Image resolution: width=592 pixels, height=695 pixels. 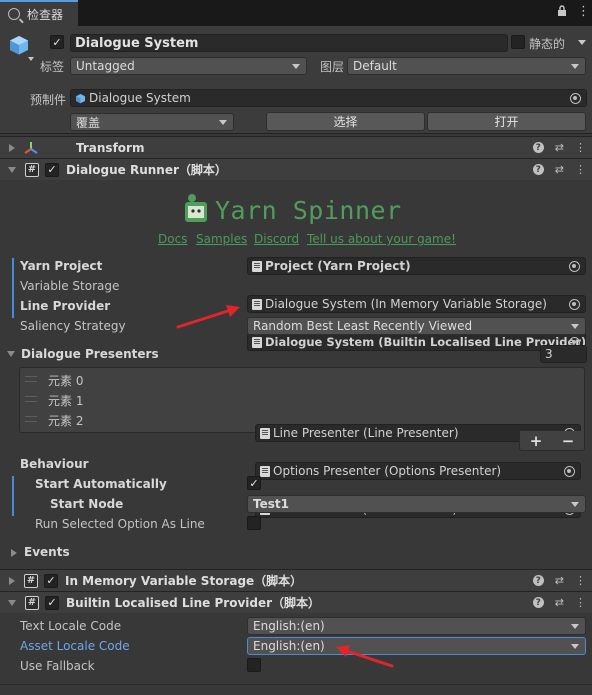 I want to click on gameobject-cube-icon, so click(x=19, y=46).